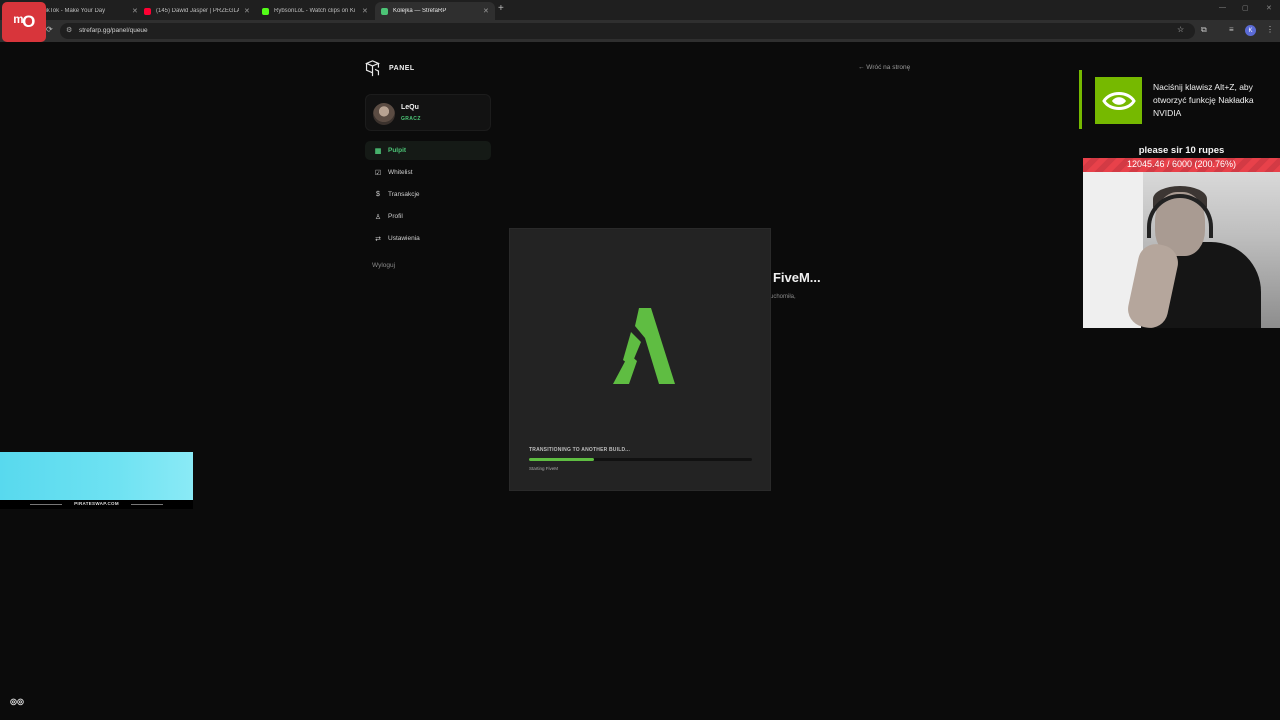 The height and width of the screenshot is (720, 1280). Describe the element at coordinates (501, 8) in the screenshot. I see `new-tab-icon: +` at that location.